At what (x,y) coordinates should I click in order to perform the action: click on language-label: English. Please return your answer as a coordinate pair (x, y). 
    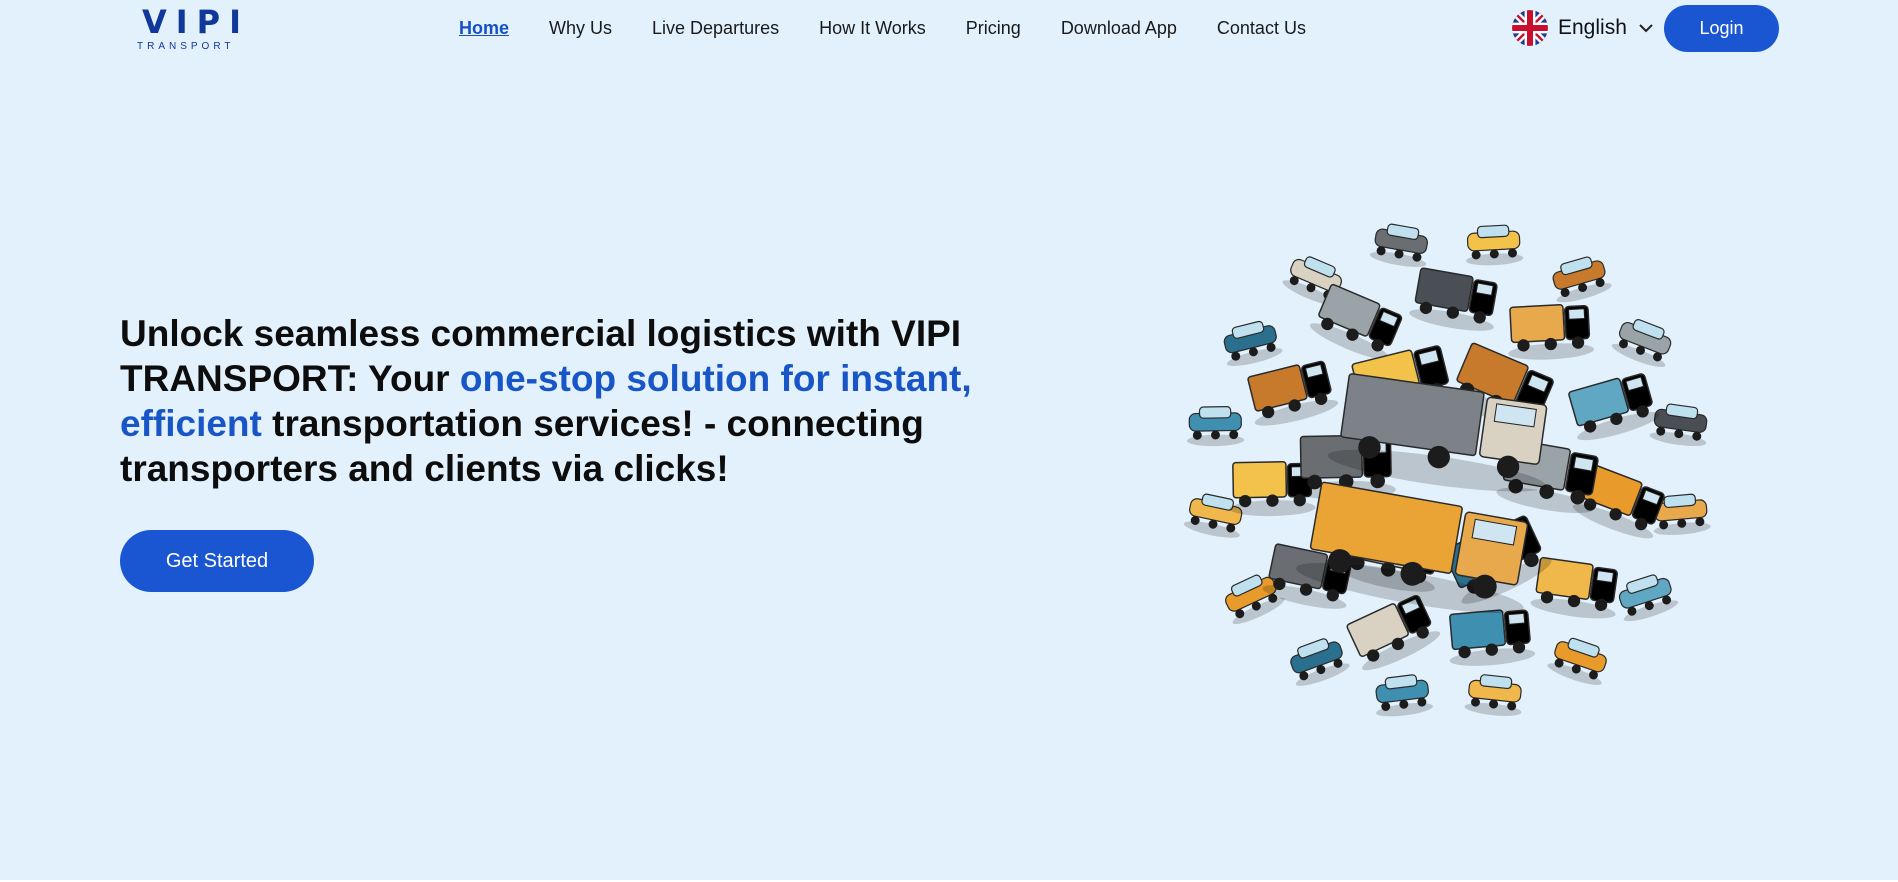
    Looking at the image, I should click on (1592, 27).